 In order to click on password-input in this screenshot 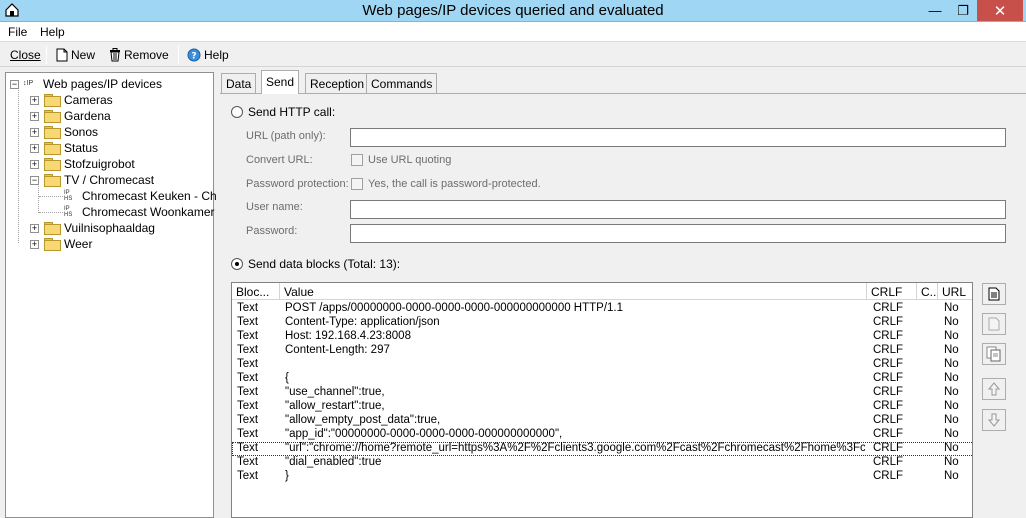, I will do `click(678, 233)`.